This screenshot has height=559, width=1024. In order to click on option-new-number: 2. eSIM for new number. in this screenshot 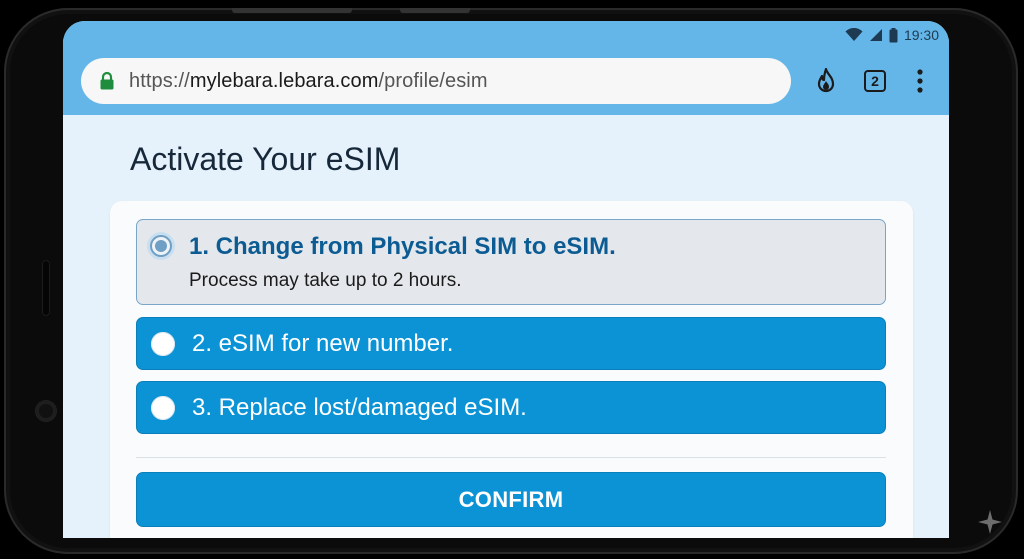, I will do `click(511, 343)`.